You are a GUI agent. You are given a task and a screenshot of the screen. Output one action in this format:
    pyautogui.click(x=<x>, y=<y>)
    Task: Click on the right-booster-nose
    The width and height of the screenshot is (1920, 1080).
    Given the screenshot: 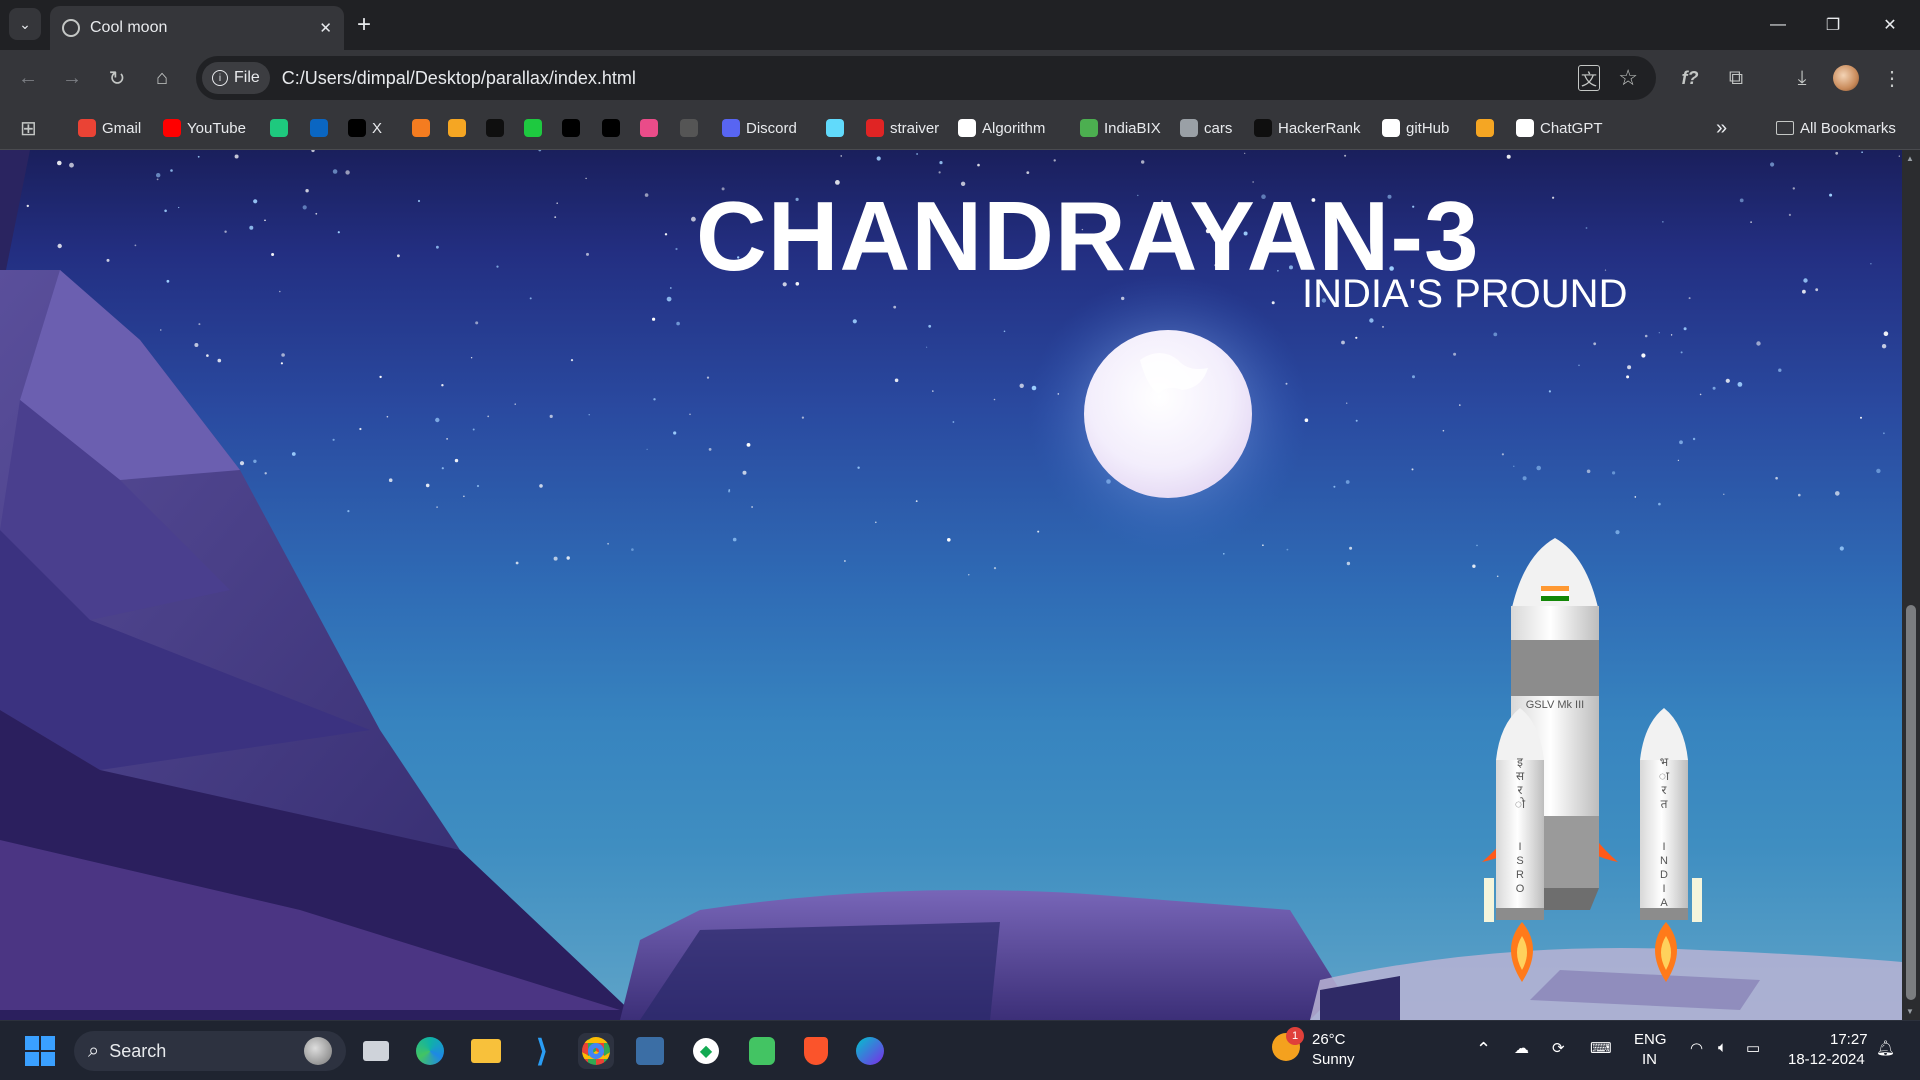 What is the action you would take?
    pyautogui.click(x=1664, y=734)
    